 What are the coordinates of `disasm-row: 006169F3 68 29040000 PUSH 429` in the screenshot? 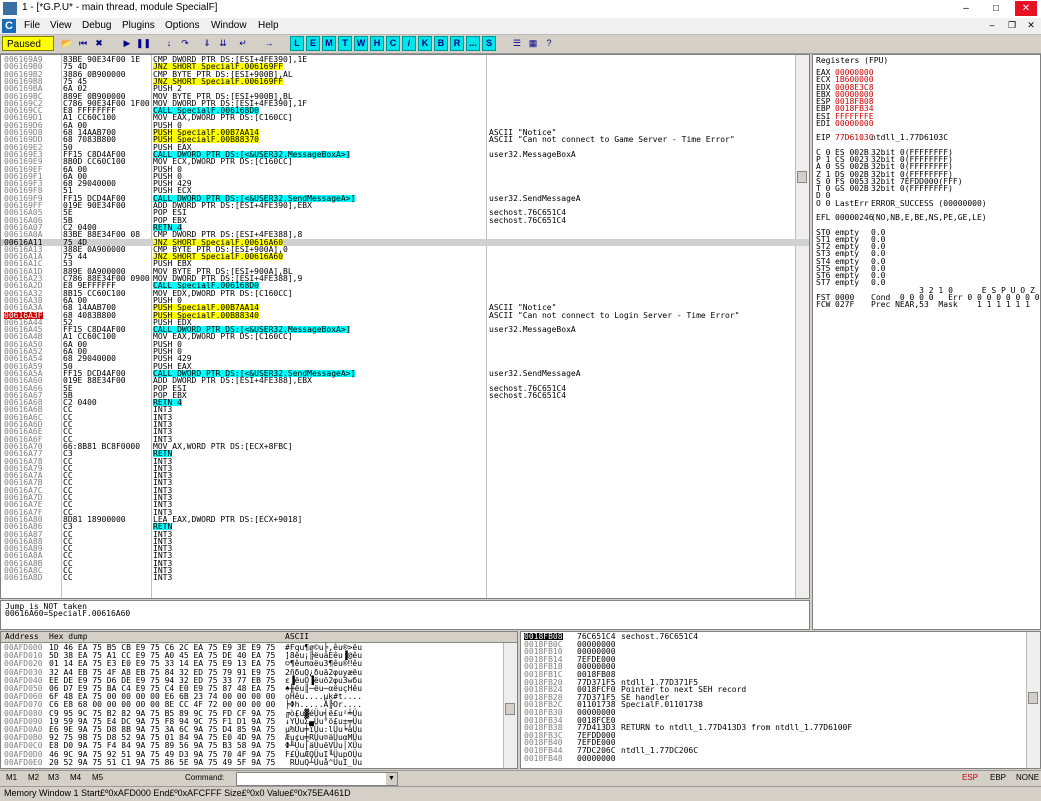 It's located at (405, 184).